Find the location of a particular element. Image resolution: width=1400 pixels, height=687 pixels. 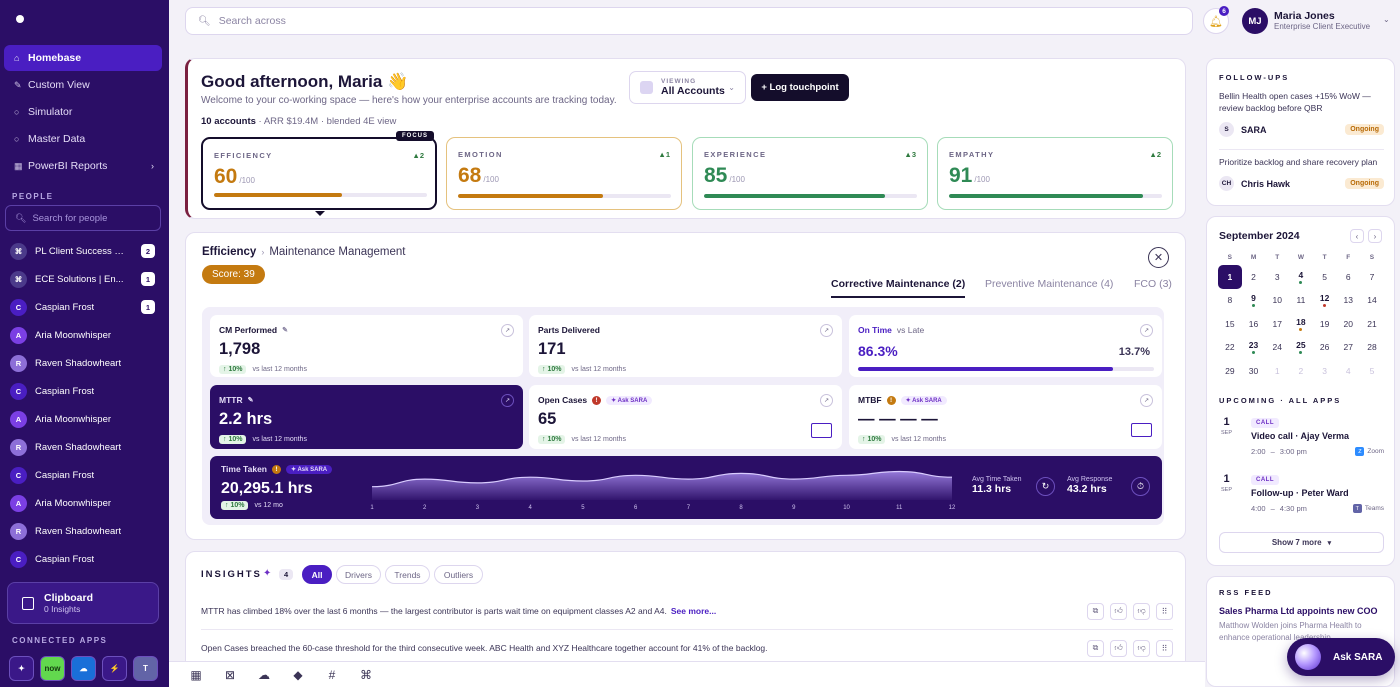

metric-card-efficiency: EFFICIENCY ▲2 60/100 is located at coordinates (319, 173).